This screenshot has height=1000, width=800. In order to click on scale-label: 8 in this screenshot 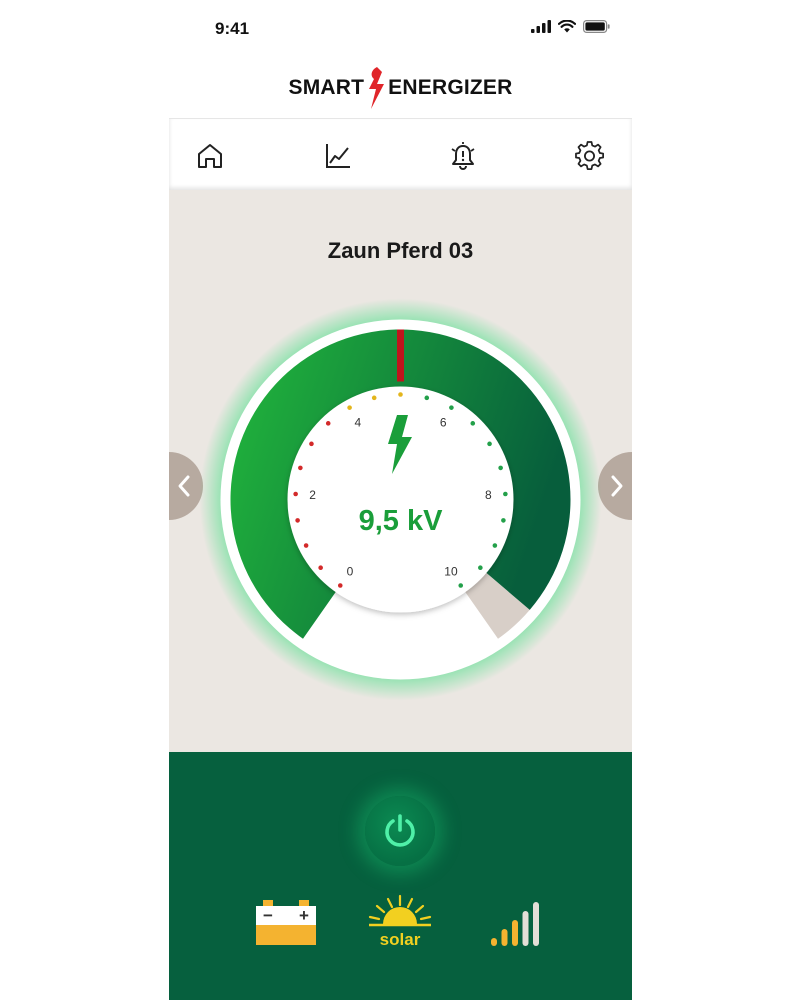, I will do `click(488, 495)`.